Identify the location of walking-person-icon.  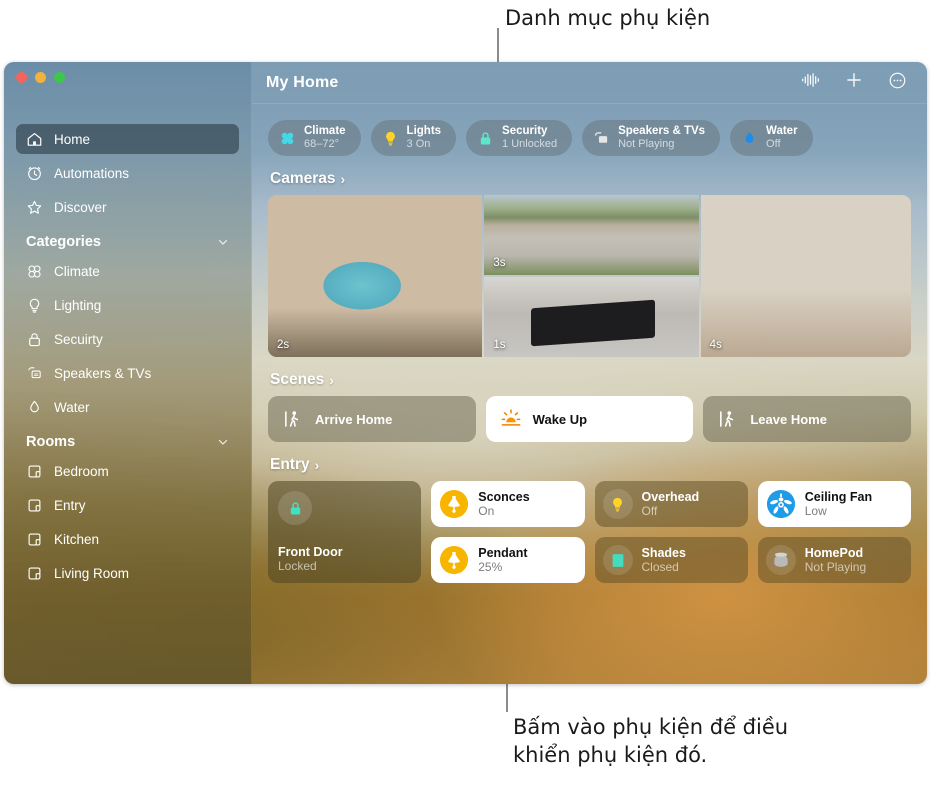
(293, 419).